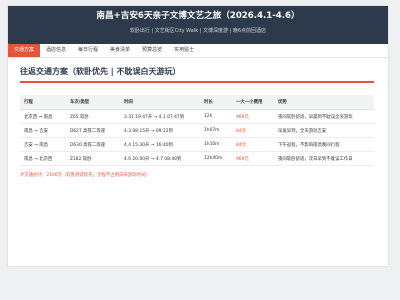 This screenshot has height=300, width=400. What do you see at coordinates (88, 50) in the screenshot?
I see `tab-daily-itinerary: 每日行程` at bounding box center [88, 50].